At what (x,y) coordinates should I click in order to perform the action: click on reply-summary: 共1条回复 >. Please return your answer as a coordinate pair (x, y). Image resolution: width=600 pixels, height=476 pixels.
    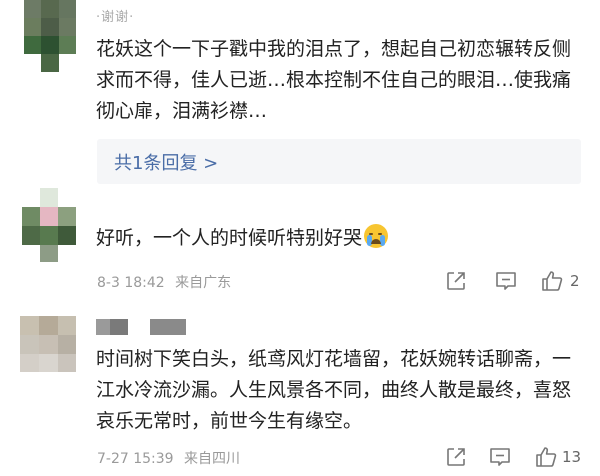
    Looking at the image, I should click on (339, 161).